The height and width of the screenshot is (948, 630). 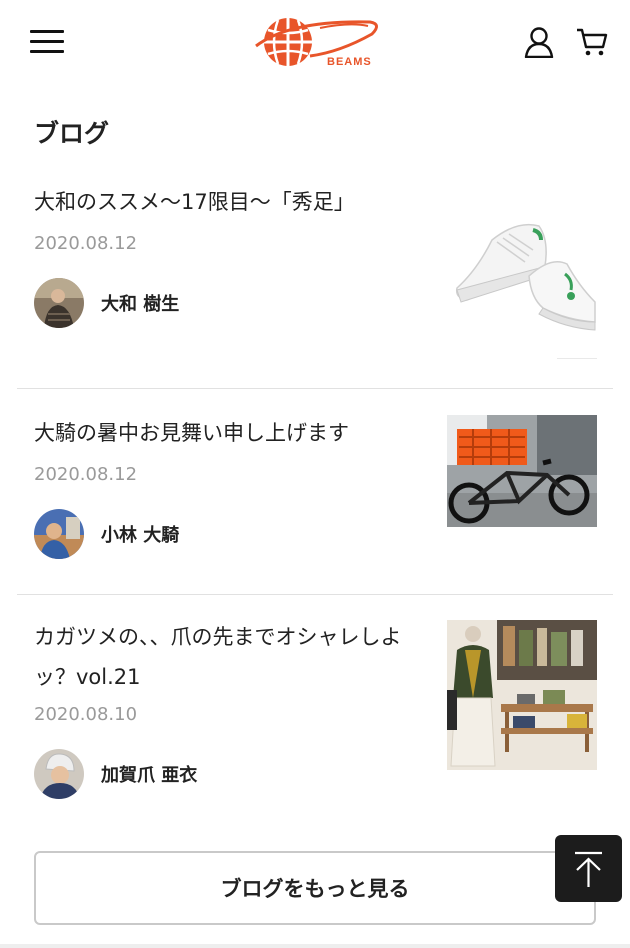 What do you see at coordinates (539, 42) in the screenshot?
I see `user-icon` at bounding box center [539, 42].